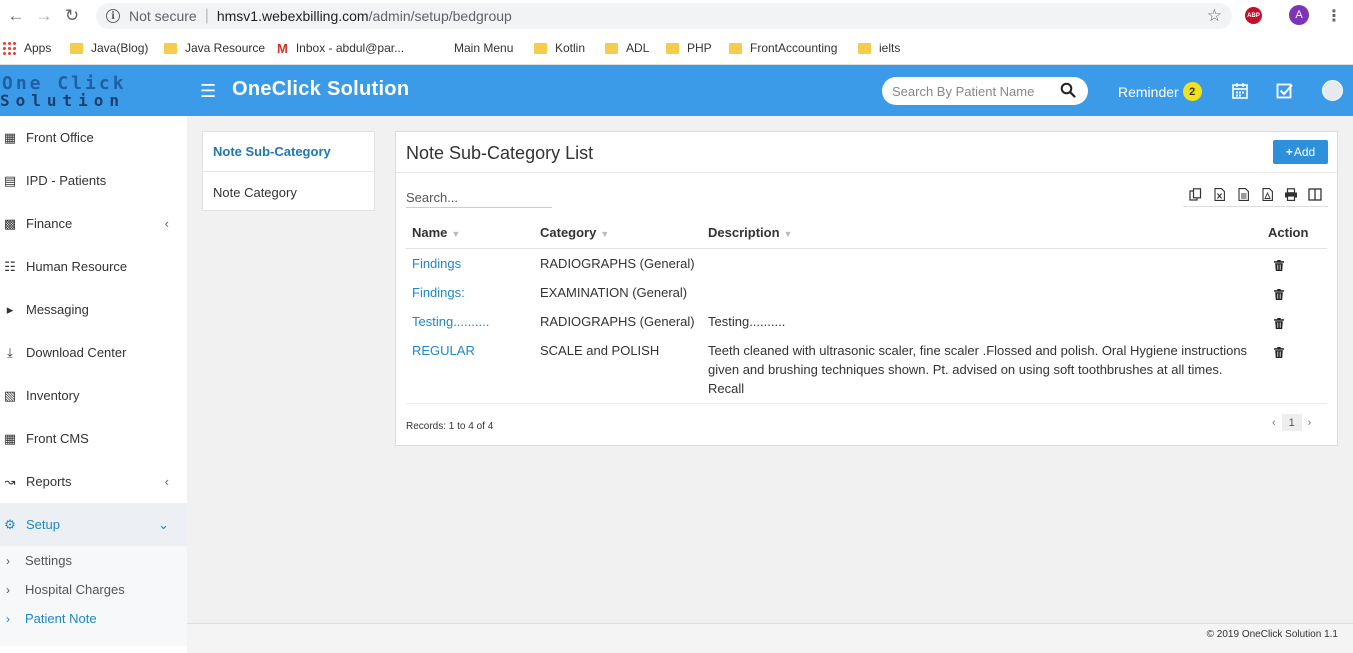 Image resolution: width=1353 pixels, height=653 pixels. What do you see at coordinates (93, 352) in the screenshot?
I see `sidebar-item-download-center: ⤓ Download Center` at bounding box center [93, 352].